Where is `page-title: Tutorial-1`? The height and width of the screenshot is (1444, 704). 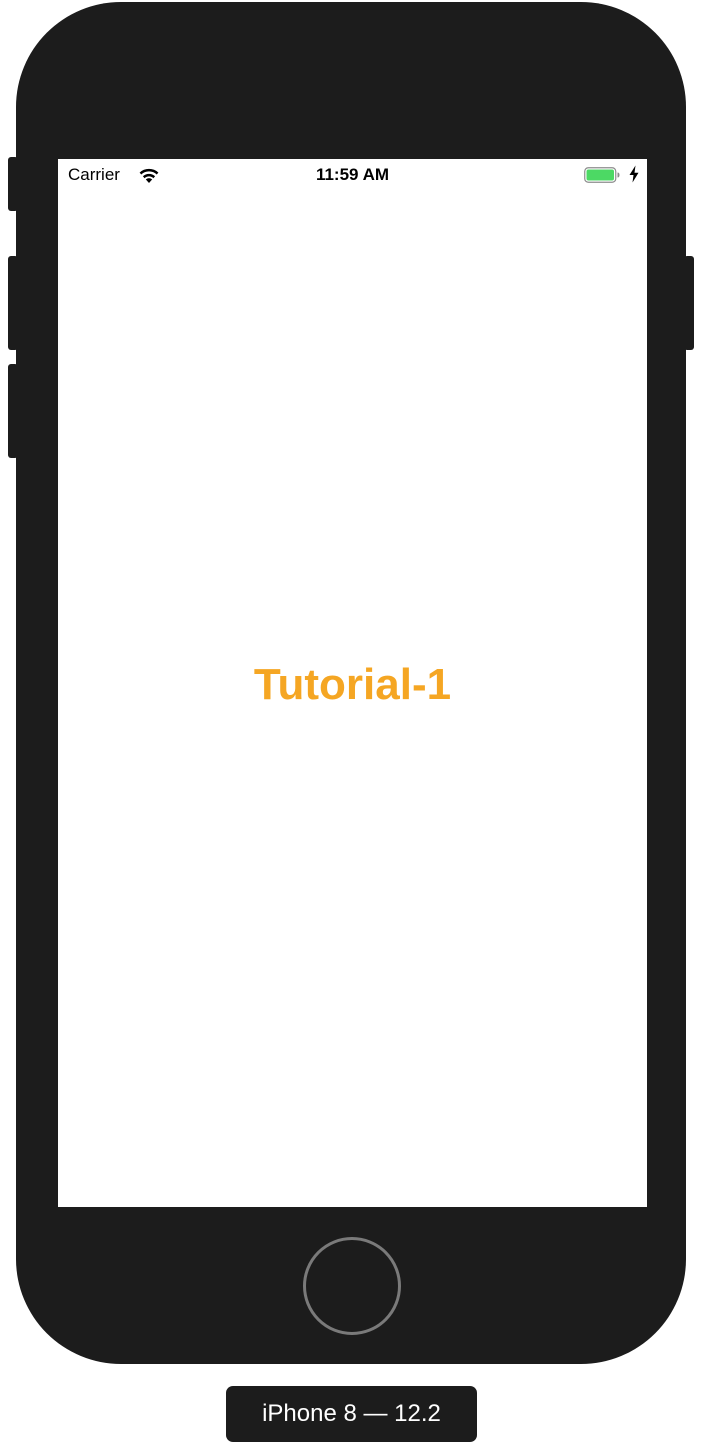 page-title: Tutorial-1 is located at coordinates (352, 684).